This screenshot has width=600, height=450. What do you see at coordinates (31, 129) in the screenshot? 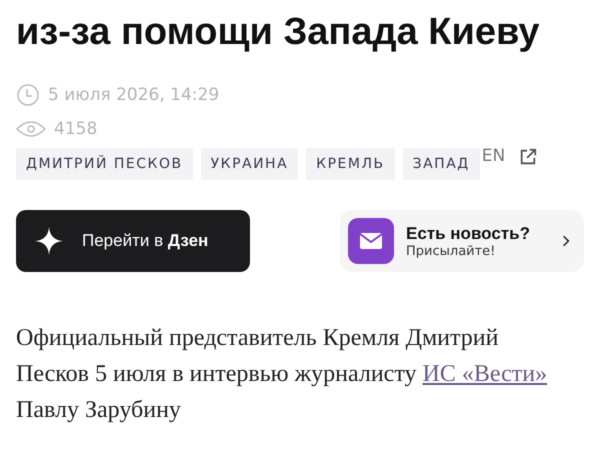
I see `eye-icon` at bounding box center [31, 129].